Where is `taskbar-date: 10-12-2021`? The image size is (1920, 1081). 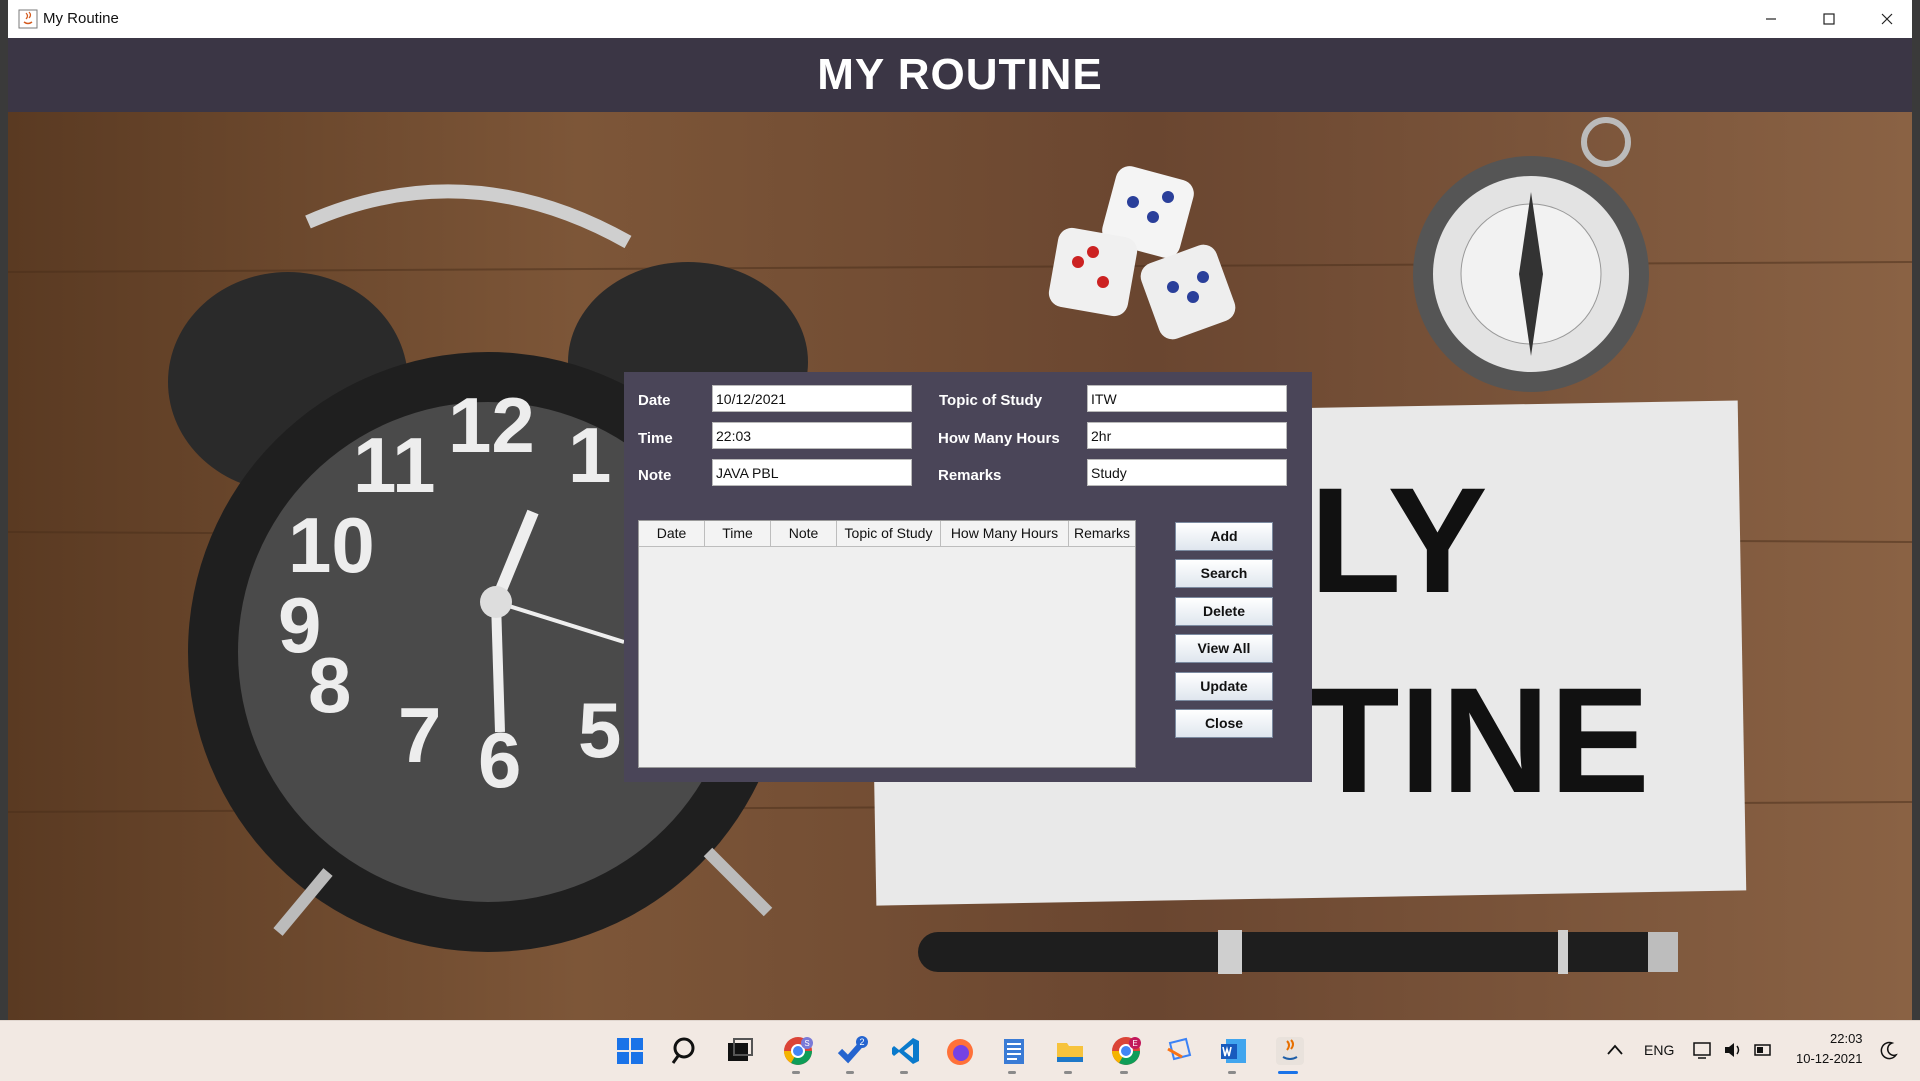
taskbar-date: 10-12-2021 is located at coordinates (1829, 1058).